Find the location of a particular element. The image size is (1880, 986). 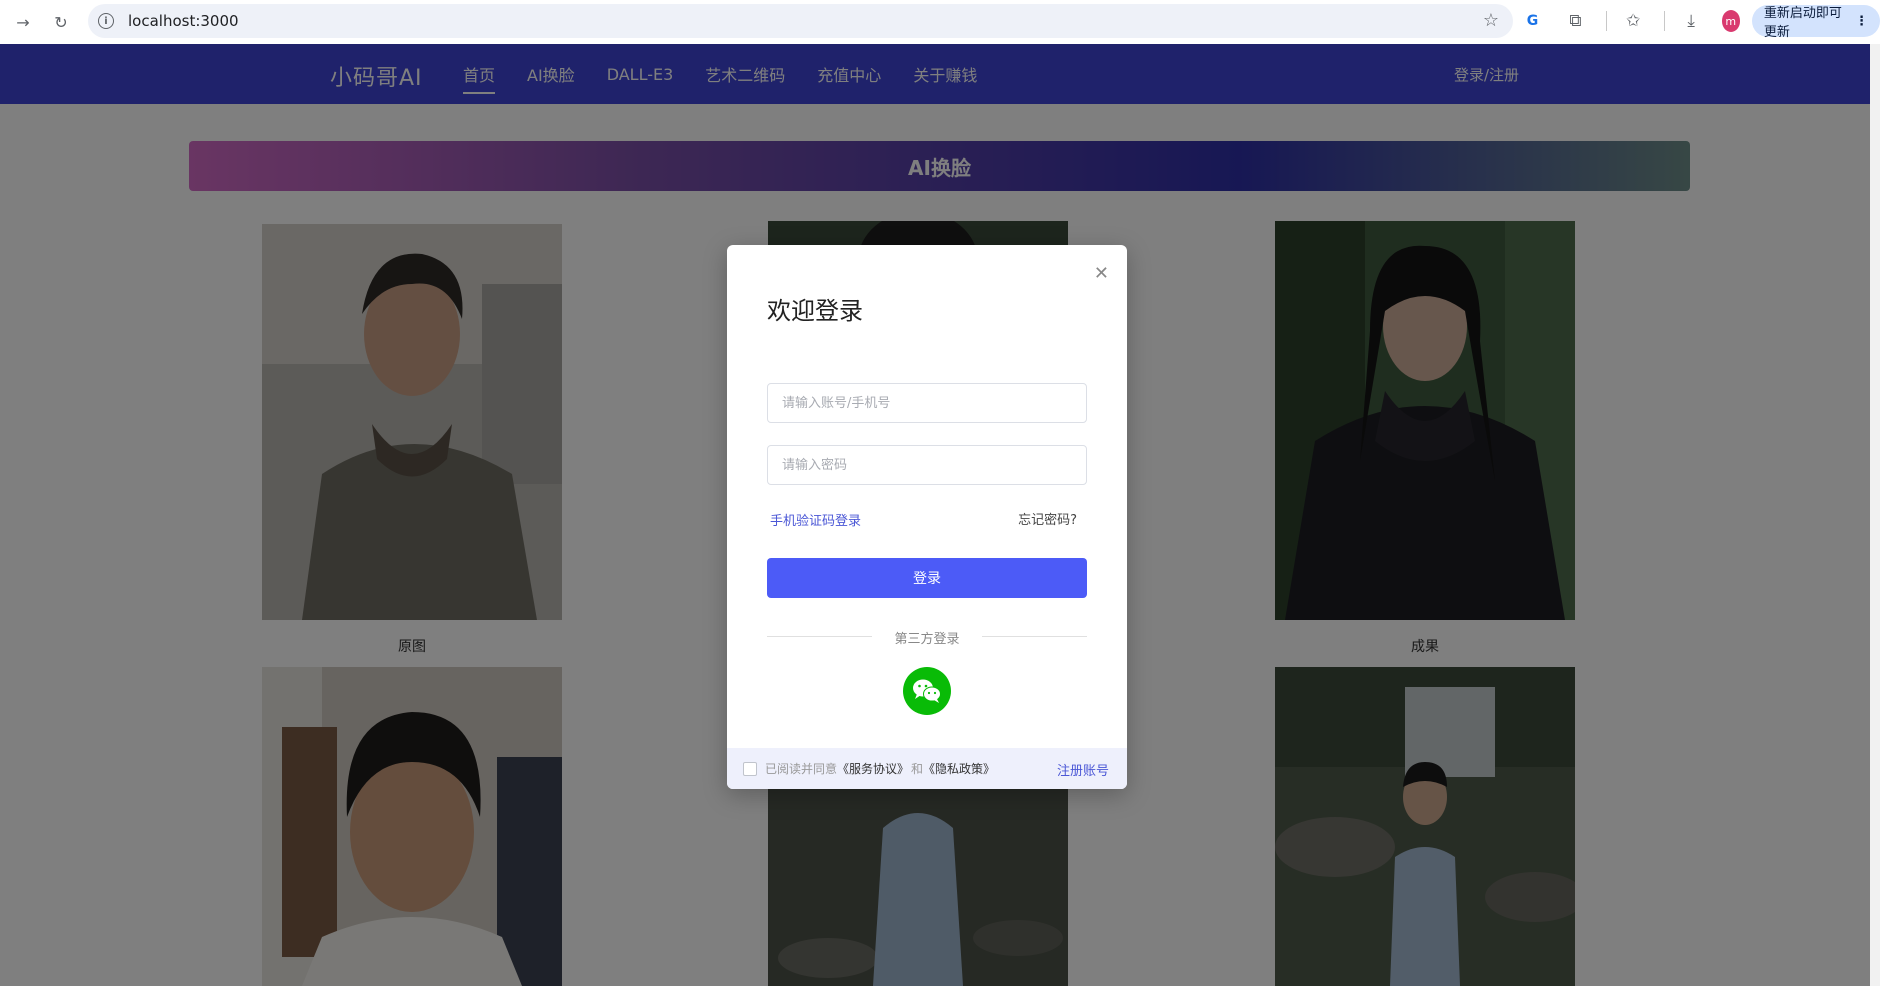

update-button: 重新启动即可更新 ⋮ is located at coordinates (1815, 22).